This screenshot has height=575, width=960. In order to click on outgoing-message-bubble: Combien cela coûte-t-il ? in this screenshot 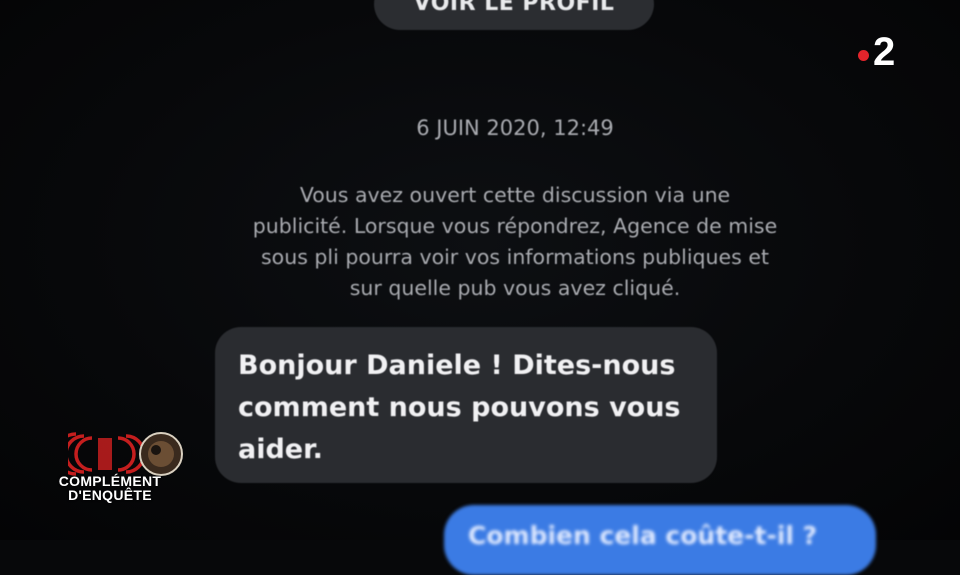, I will do `click(660, 540)`.